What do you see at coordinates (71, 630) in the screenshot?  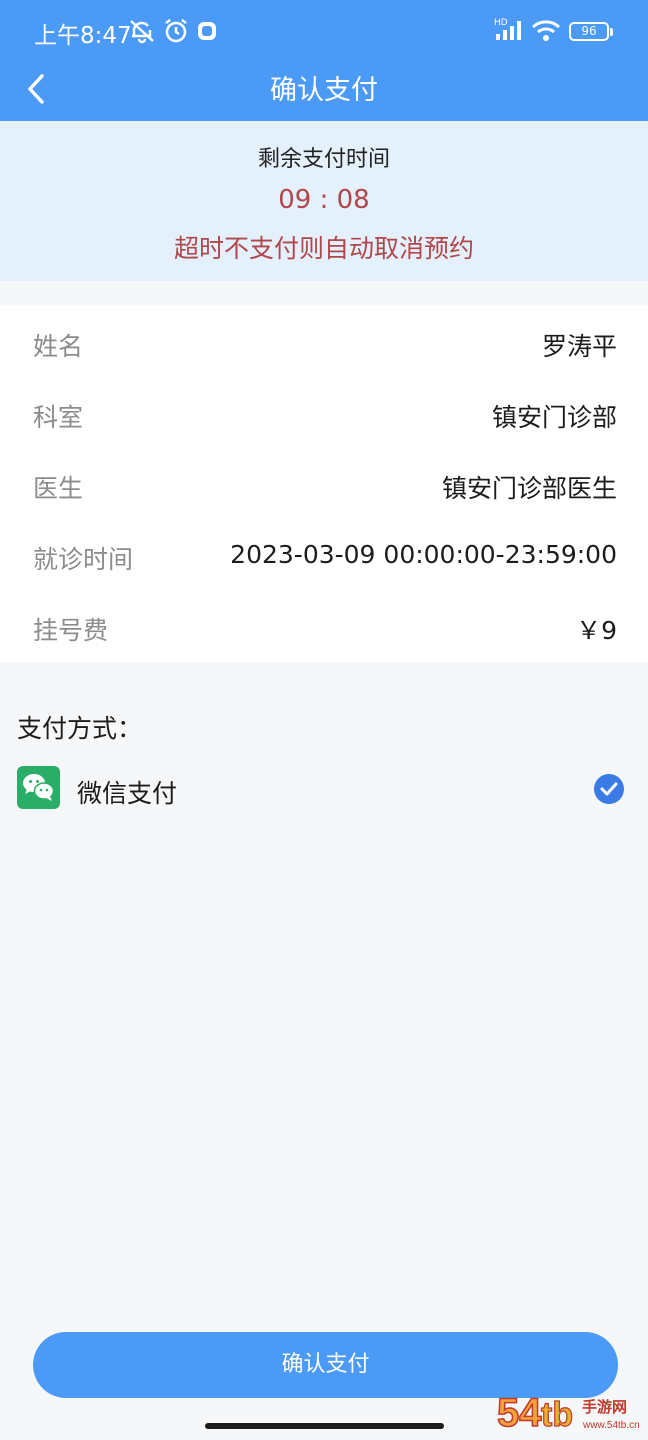 I see `info-label: 挂号费` at bounding box center [71, 630].